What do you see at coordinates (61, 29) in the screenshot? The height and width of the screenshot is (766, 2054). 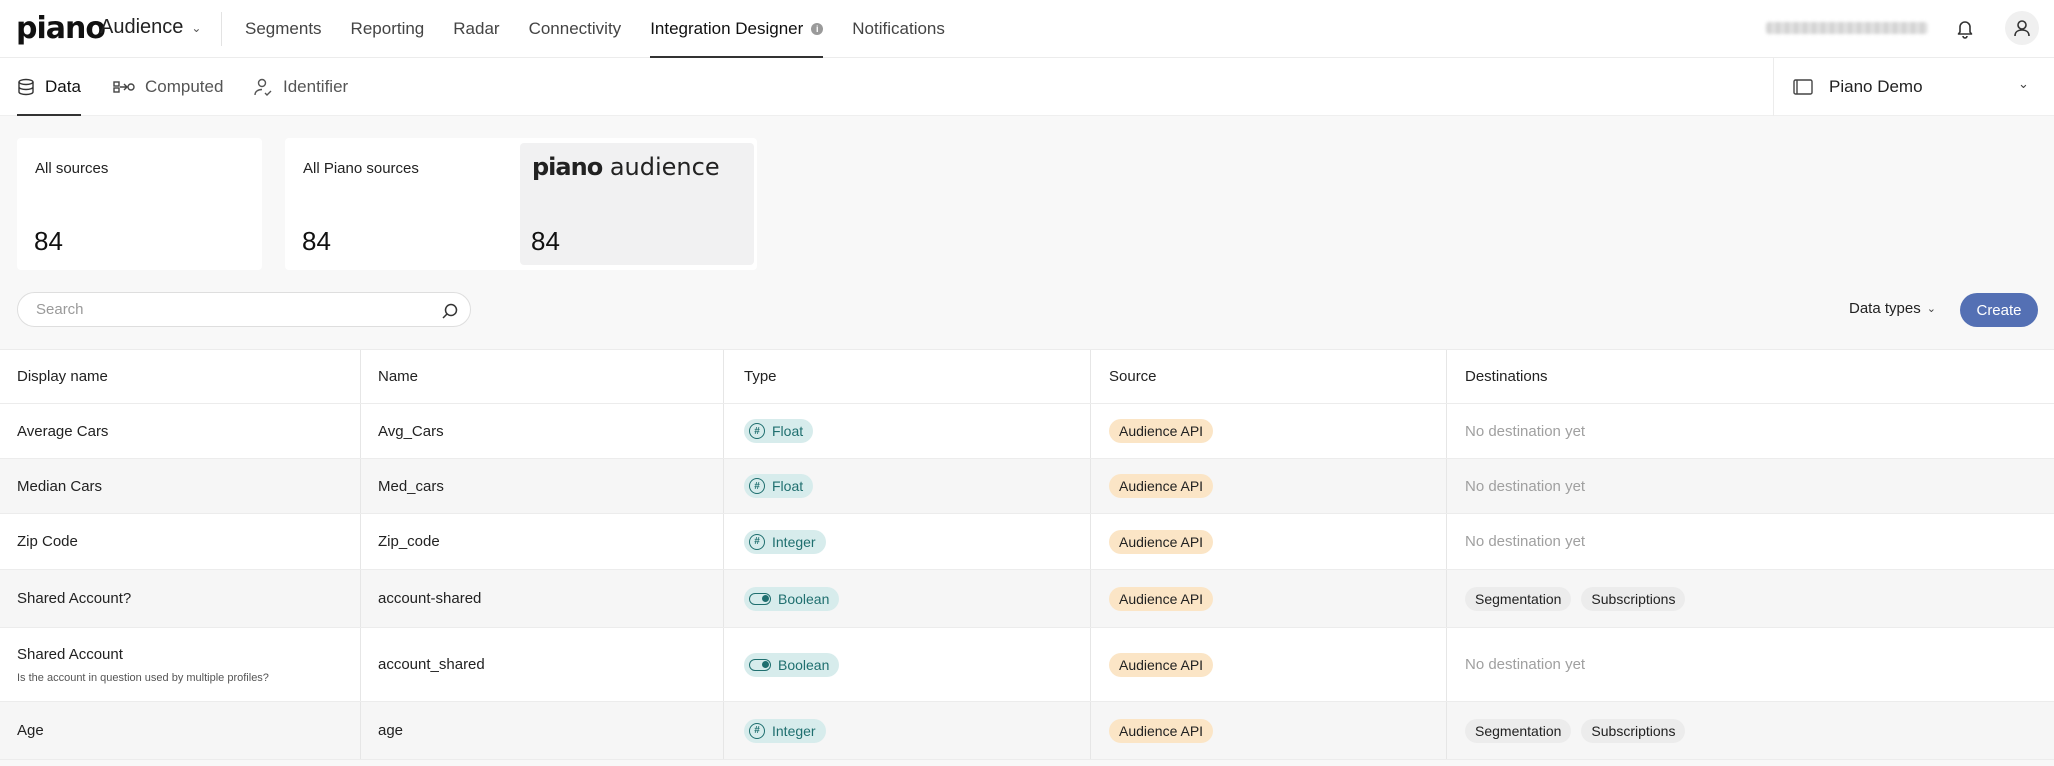 I see `piano-logo: piano` at bounding box center [61, 29].